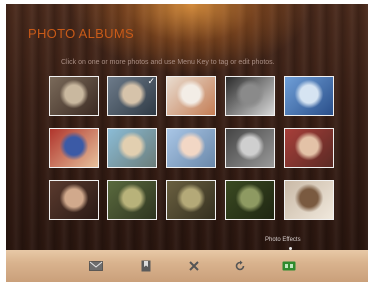  What do you see at coordinates (132, 96) in the screenshot?
I see `photo-thumbnail: ✓` at bounding box center [132, 96].